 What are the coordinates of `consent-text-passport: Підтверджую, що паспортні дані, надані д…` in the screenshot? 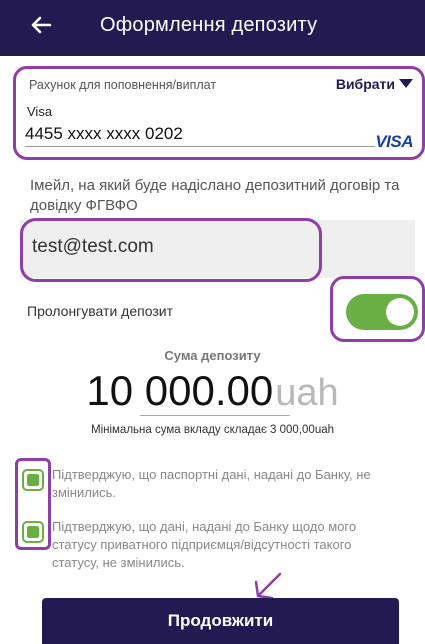 It's located at (211, 483).